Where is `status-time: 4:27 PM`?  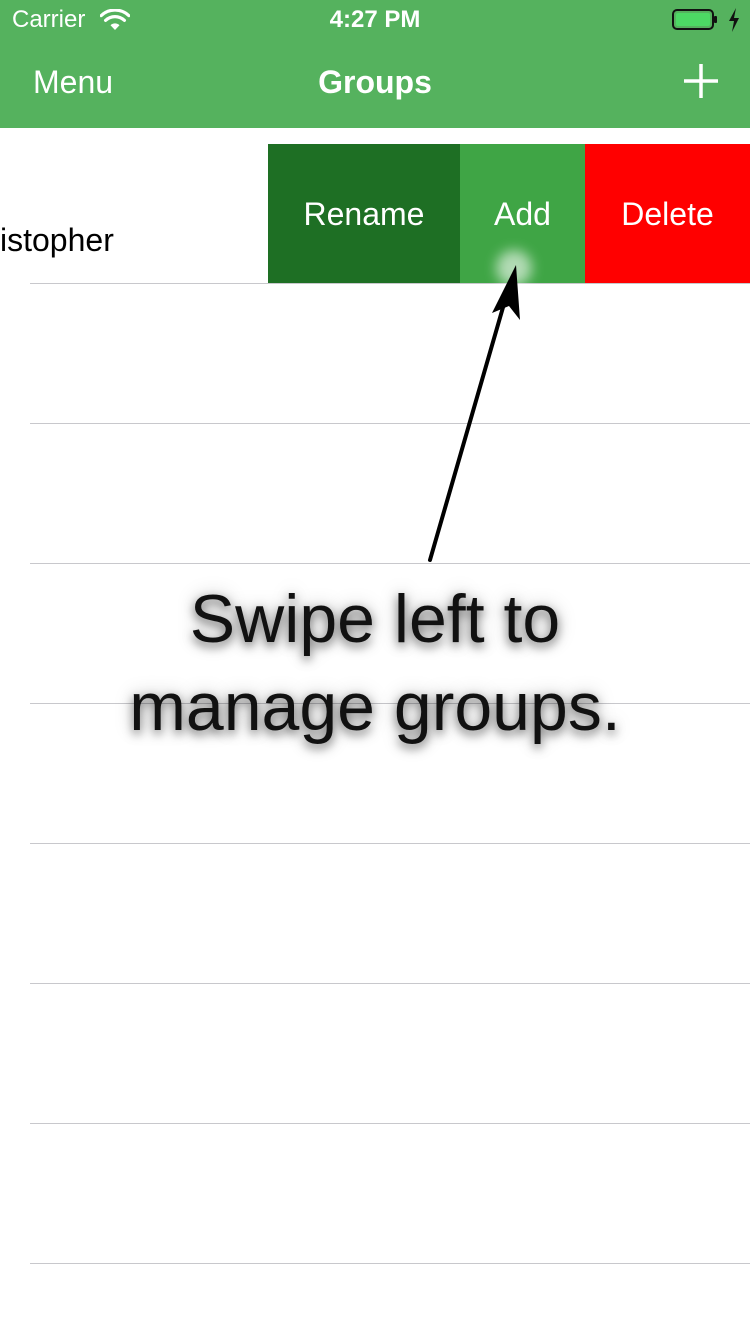
status-time: 4:27 PM is located at coordinates (375, 19).